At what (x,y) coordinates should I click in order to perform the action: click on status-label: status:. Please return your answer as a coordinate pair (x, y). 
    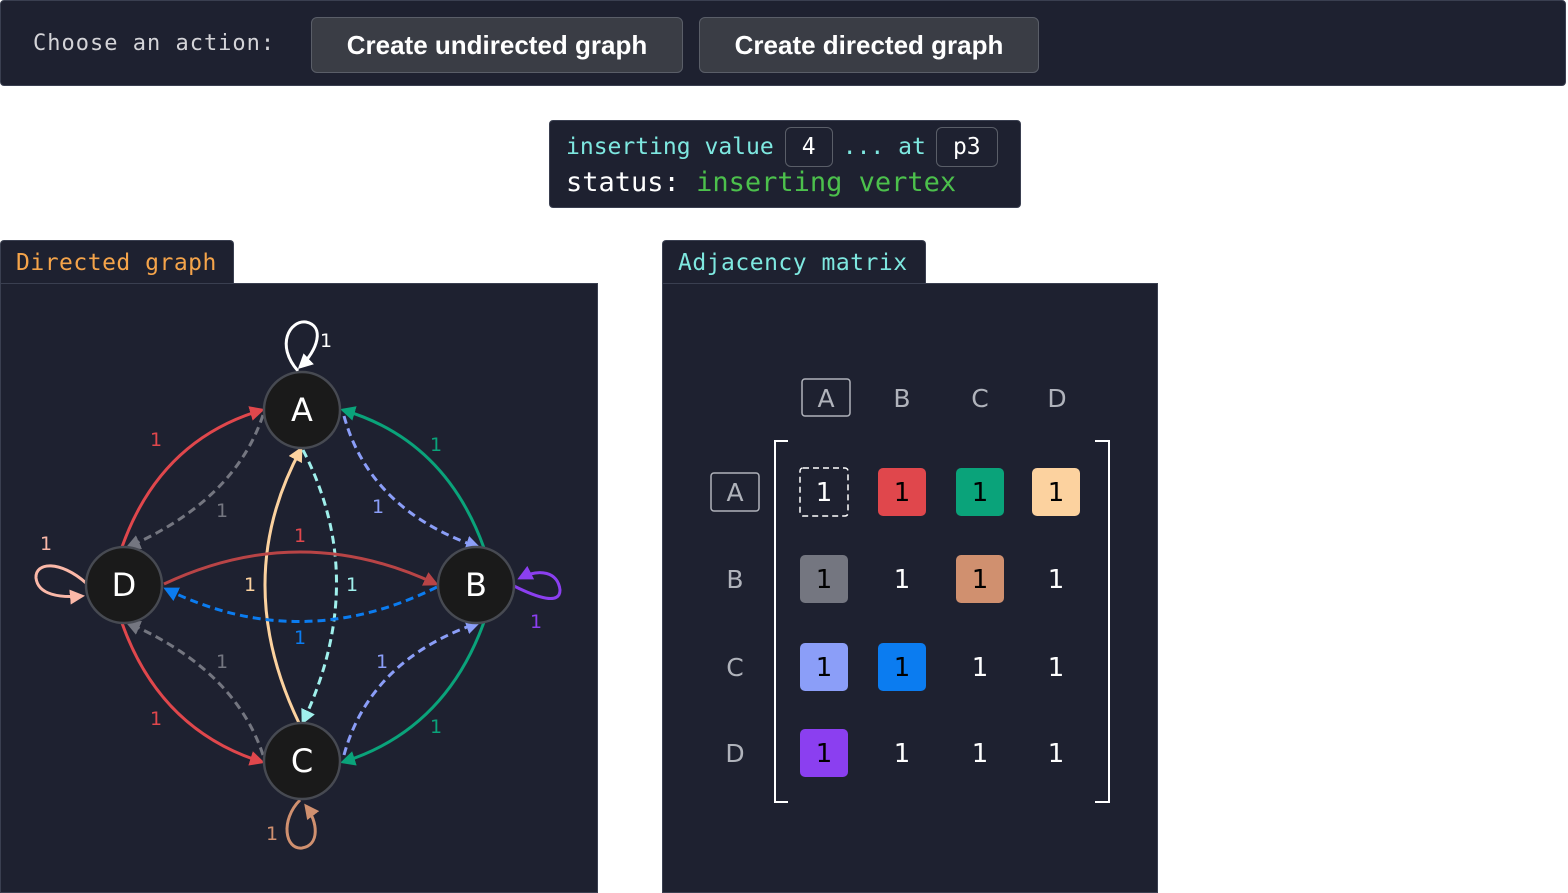
    Looking at the image, I should click on (623, 182).